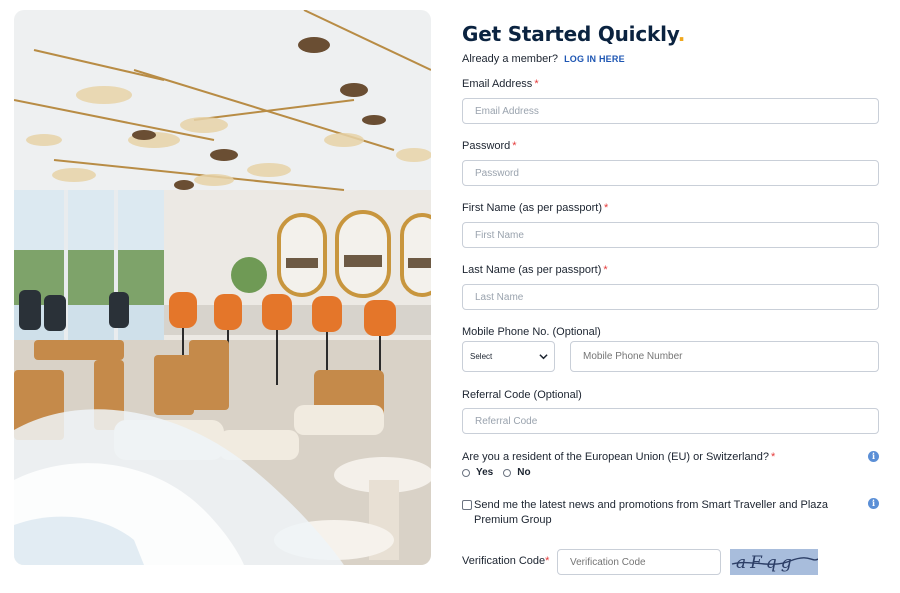  Describe the element at coordinates (481, 356) in the screenshot. I see `country-code-value: Select` at that location.